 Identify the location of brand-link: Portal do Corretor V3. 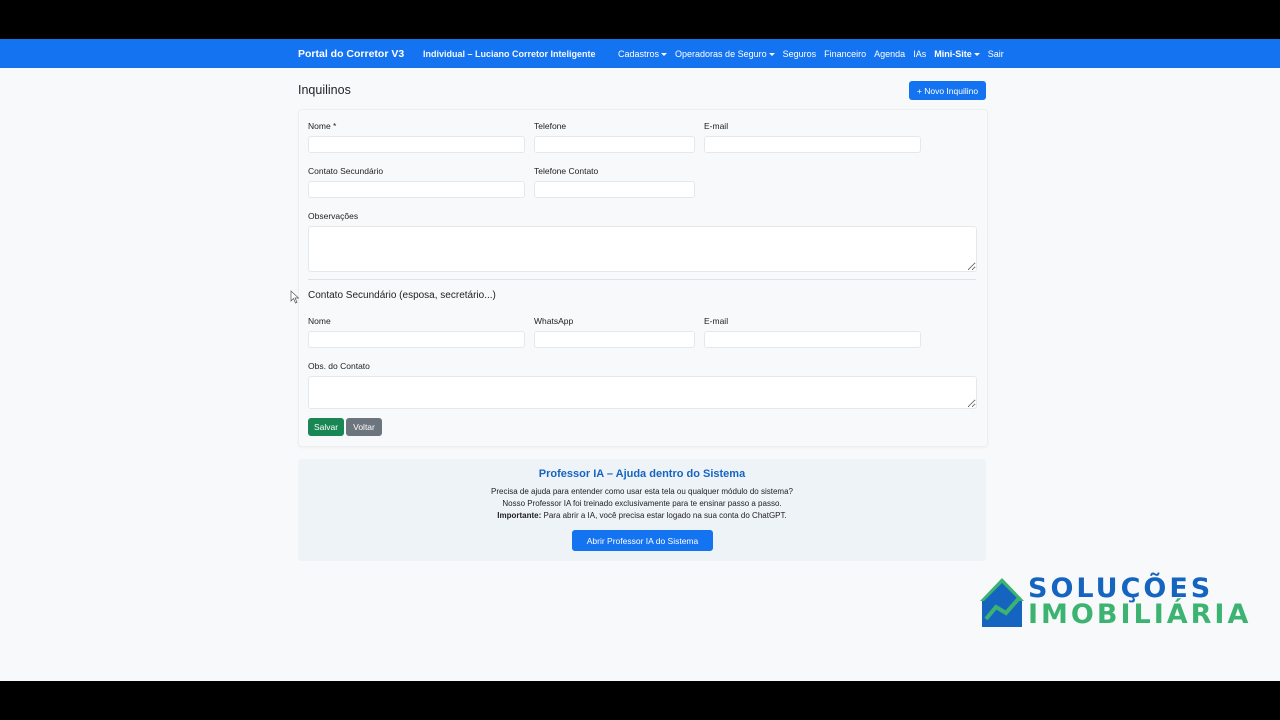
(351, 54).